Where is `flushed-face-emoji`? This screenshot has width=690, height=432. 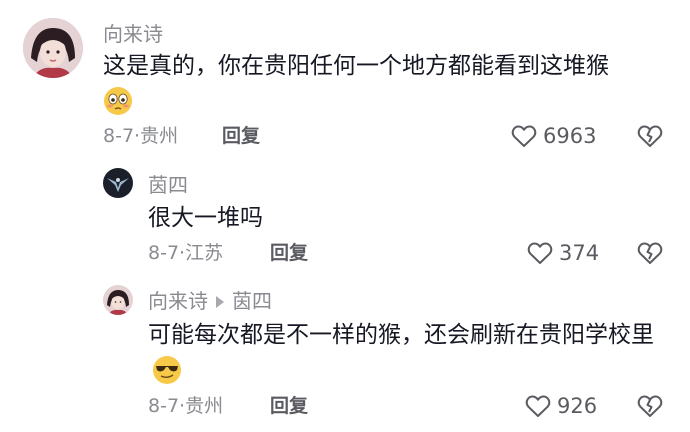 flushed-face-emoji is located at coordinates (118, 101).